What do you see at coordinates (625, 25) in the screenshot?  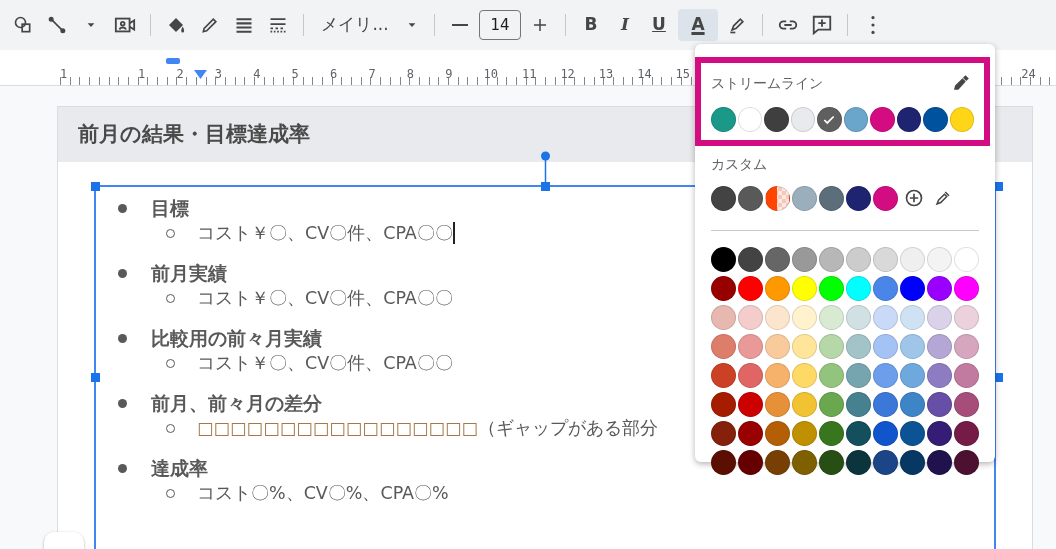 I see `italic-button: I` at bounding box center [625, 25].